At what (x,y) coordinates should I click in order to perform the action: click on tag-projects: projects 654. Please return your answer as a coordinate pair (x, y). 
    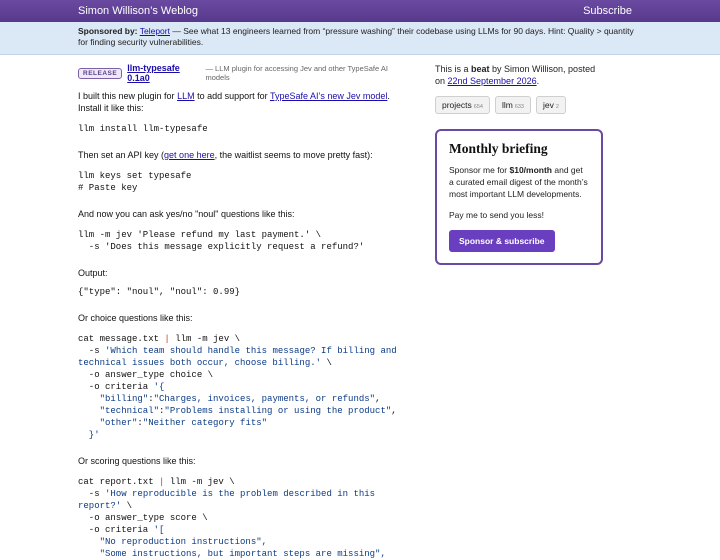
    Looking at the image, I should click on (462, 105).